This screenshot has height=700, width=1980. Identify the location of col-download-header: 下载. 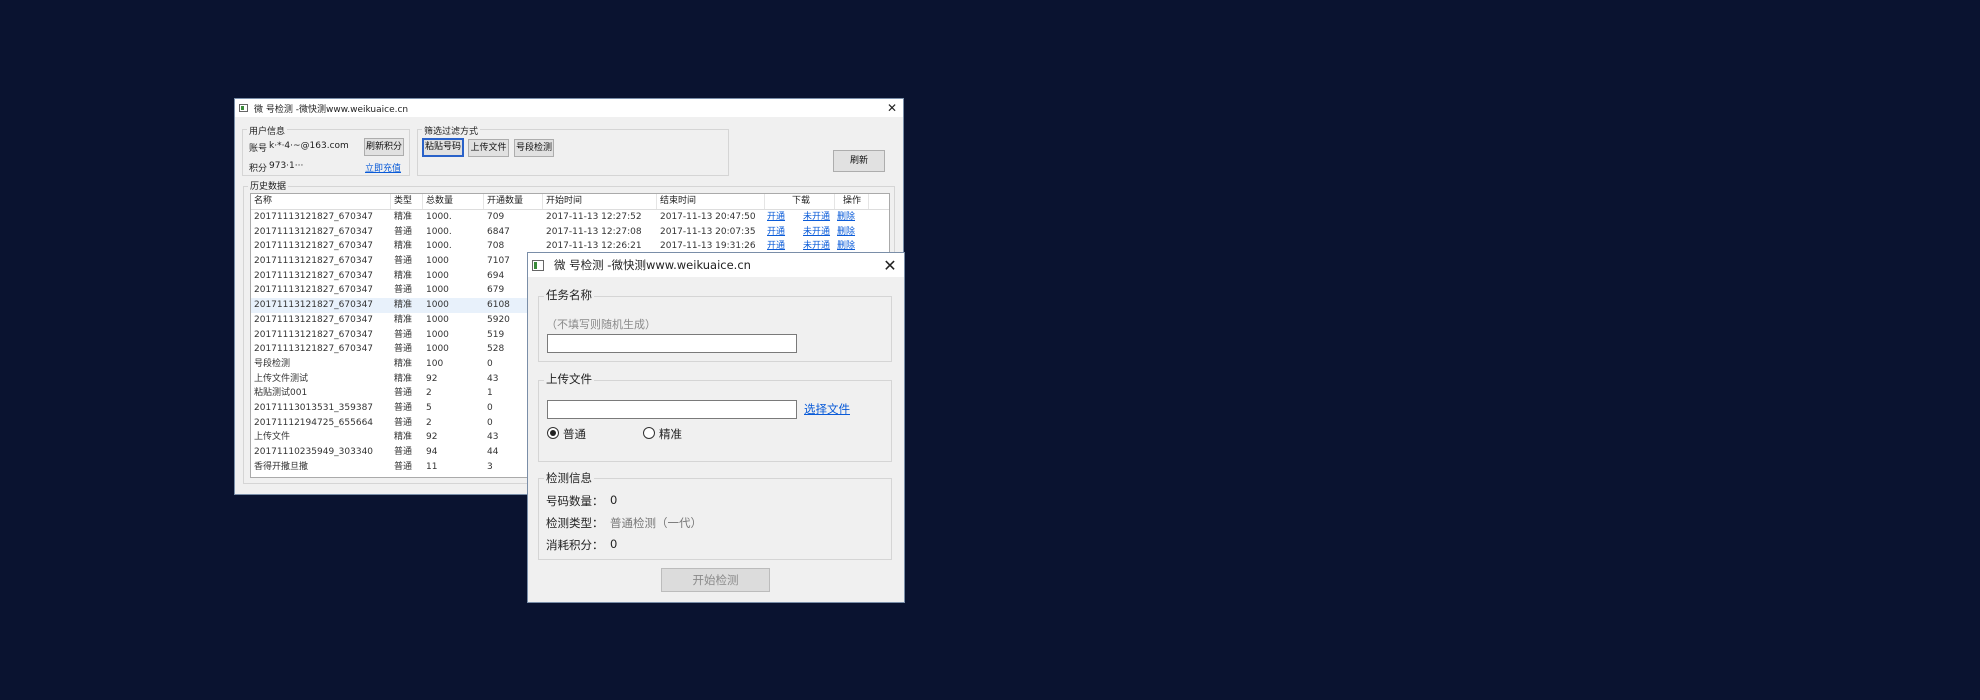
(800, 201).